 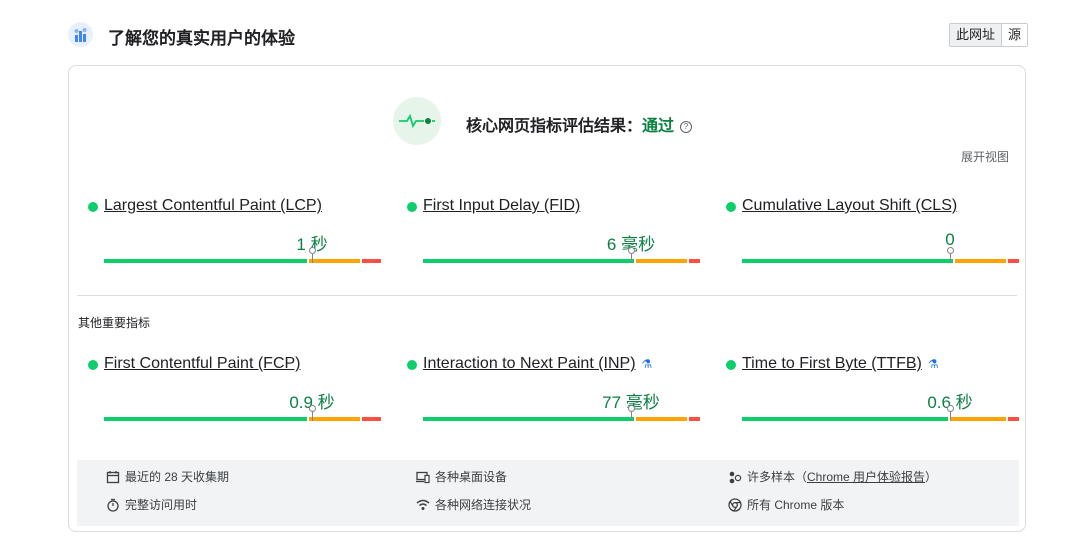 What do you see at coordinates (234, 390) in the screenshot?
I see `metric-other_metrics-0: First Contentful Paint (FCP) 0.9 秒` at bounding box center [234, 390].